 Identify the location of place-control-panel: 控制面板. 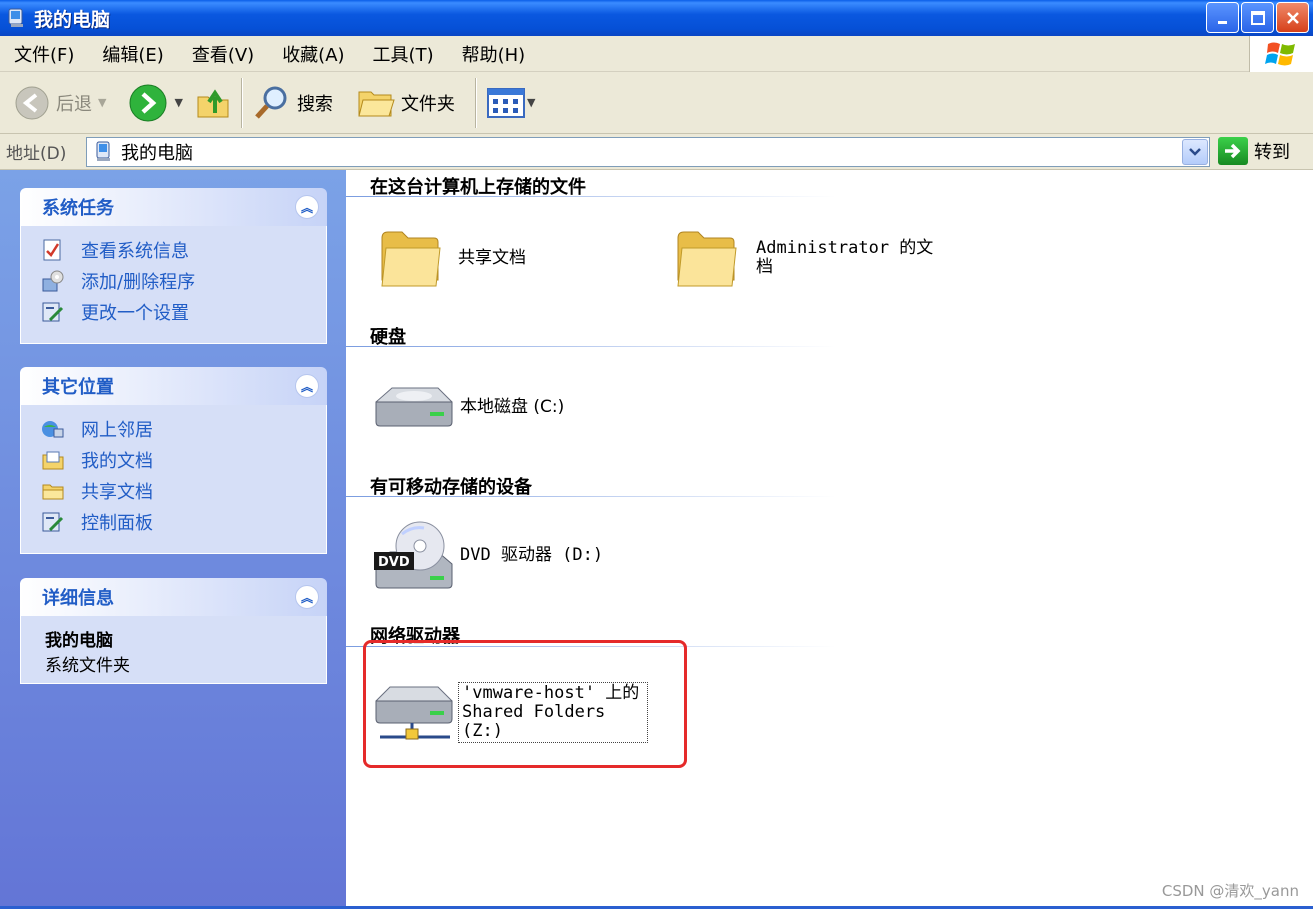
(183, 521).